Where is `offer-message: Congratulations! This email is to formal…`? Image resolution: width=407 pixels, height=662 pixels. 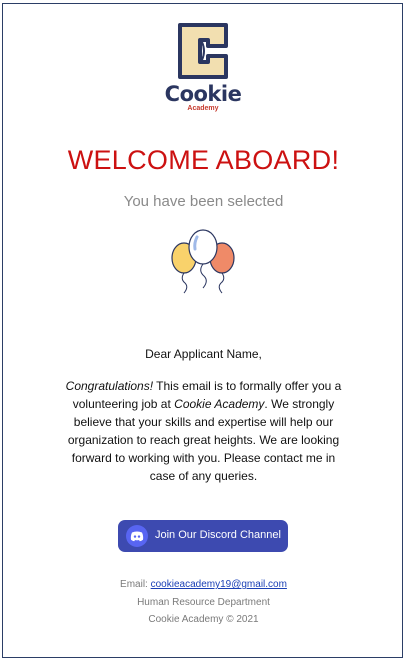
offer-message: Congratulations! This email is to formal… is located at coordinates (203, 431).